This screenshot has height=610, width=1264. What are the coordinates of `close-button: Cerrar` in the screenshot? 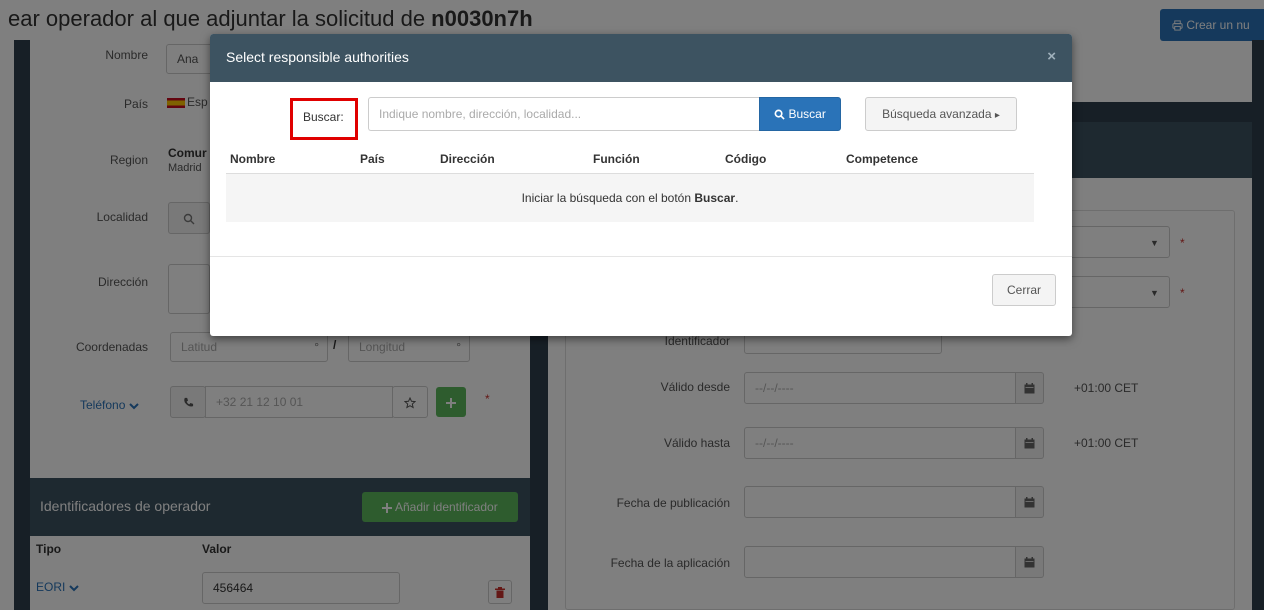 It's located at (1024, 290).